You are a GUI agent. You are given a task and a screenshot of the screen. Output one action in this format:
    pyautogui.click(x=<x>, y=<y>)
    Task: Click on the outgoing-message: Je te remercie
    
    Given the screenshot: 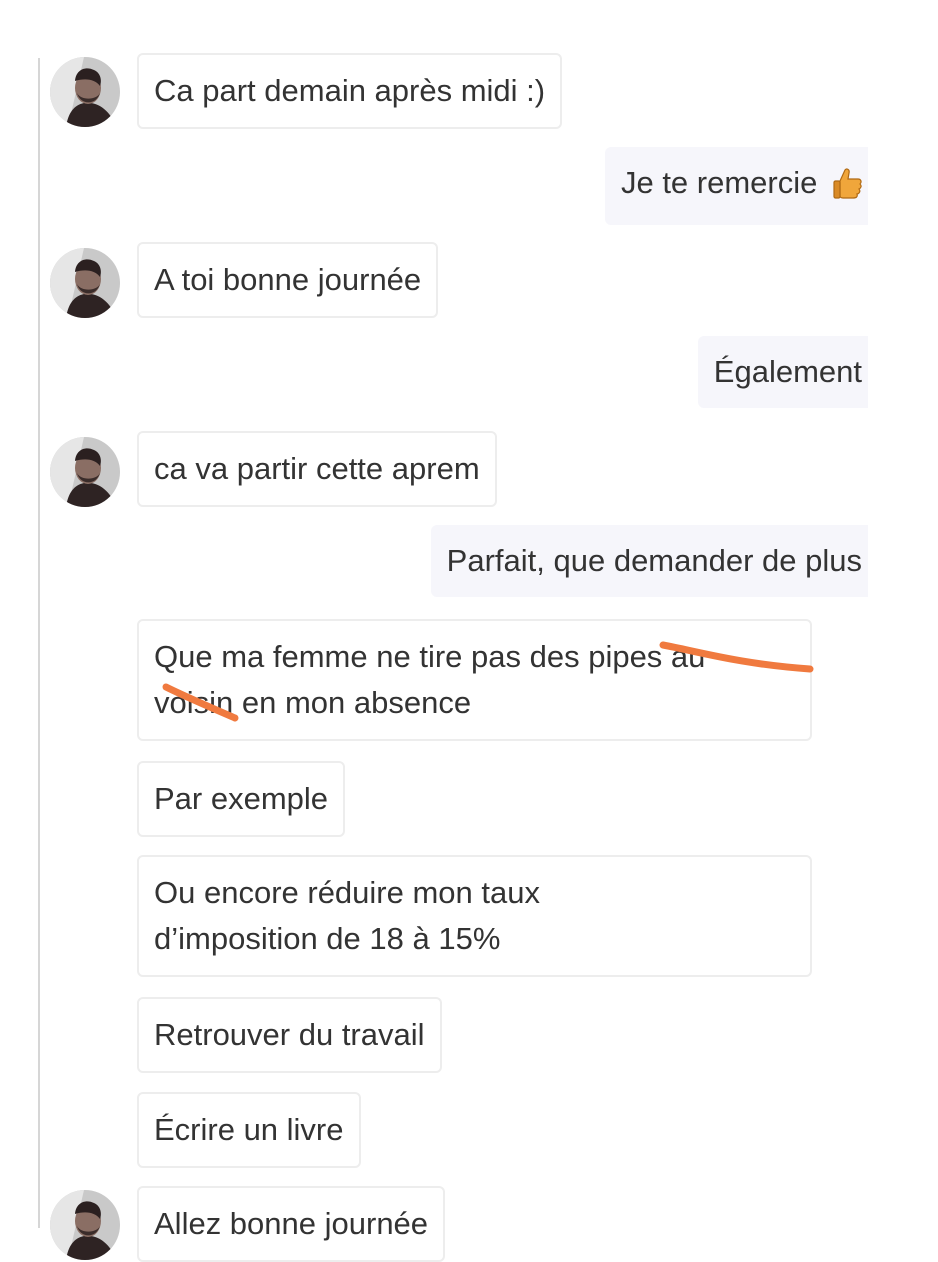 What is the action you would take?
    pyautogui.click(x=736, y=186)
    